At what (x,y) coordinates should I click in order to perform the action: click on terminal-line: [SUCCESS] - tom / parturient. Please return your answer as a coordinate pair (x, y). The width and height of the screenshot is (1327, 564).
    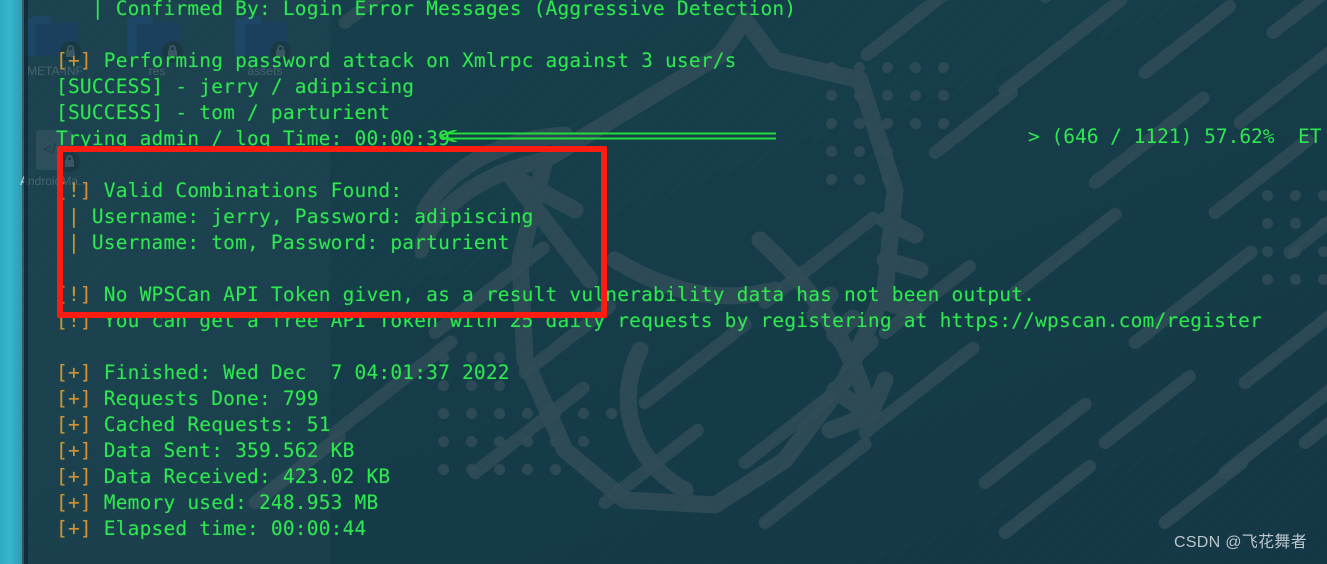
    Looking at the image, I should click on (691, 113).